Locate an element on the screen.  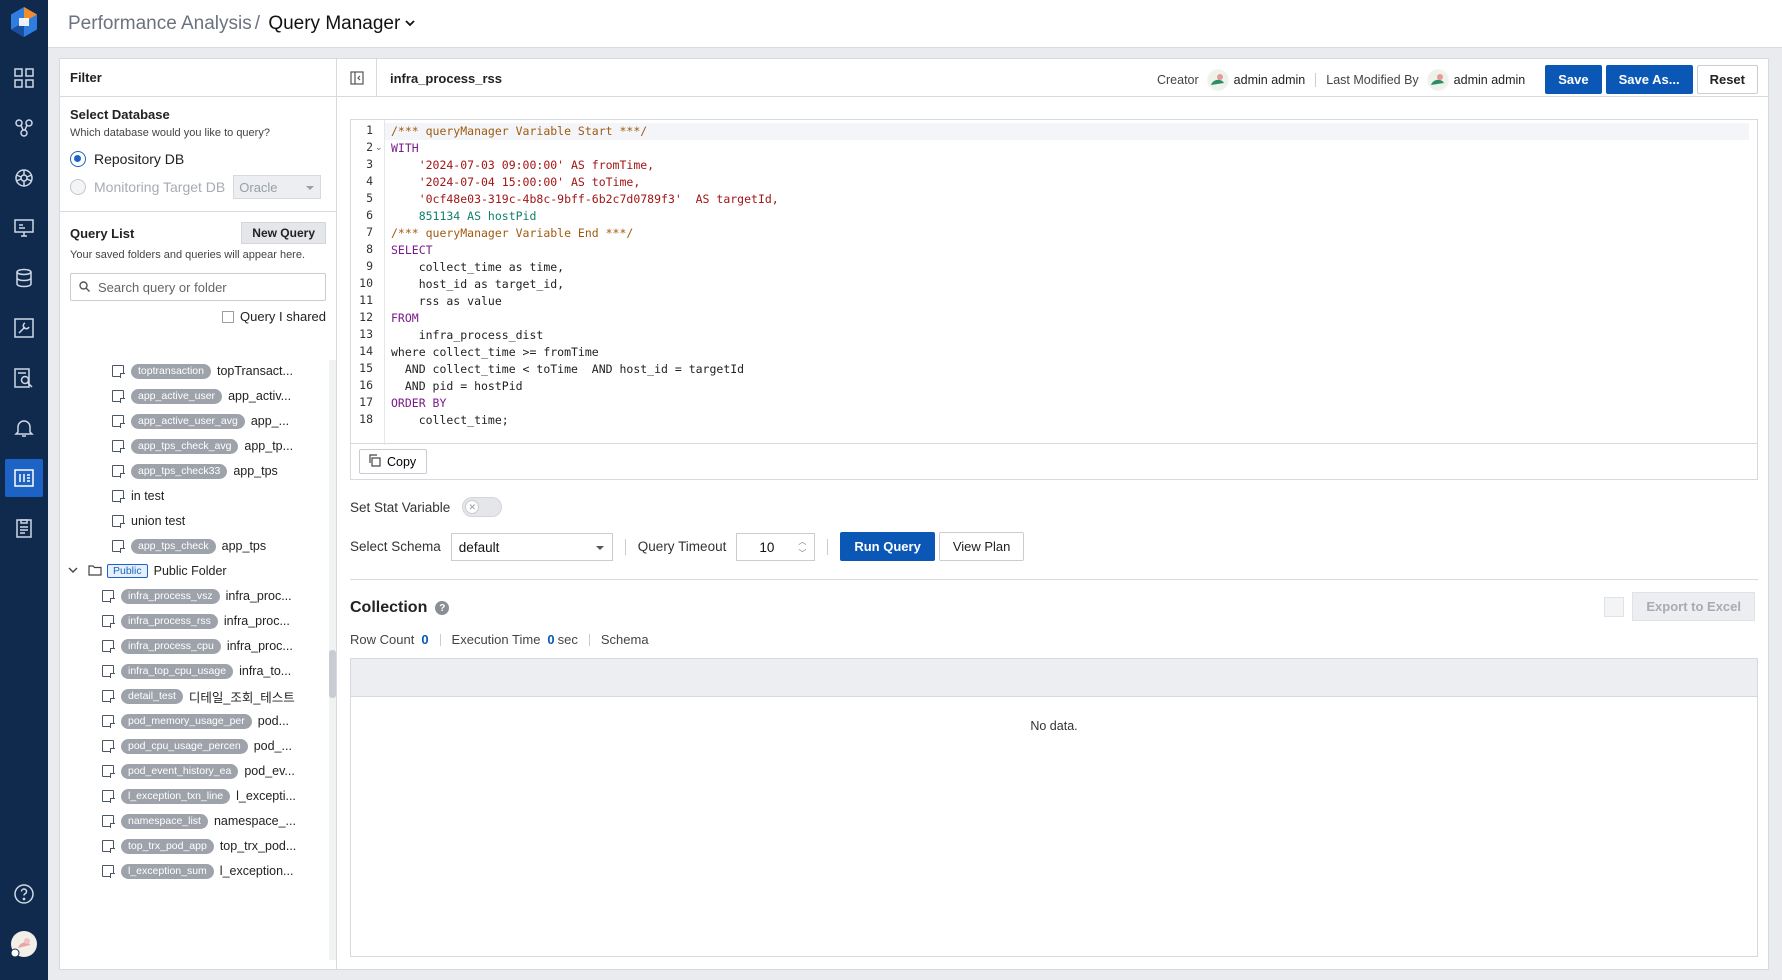
radio-repository-db: Repository DB is located at coordinates (198, 159).